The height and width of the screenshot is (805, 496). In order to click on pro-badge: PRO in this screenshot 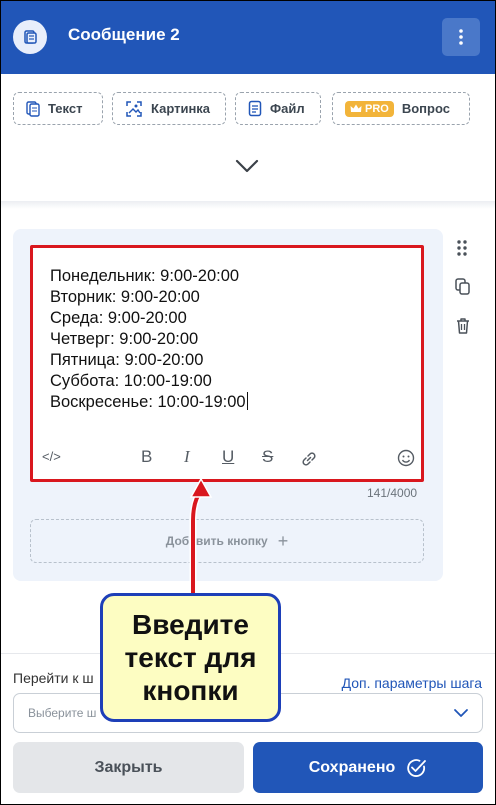, I will do `click(369, 108)`.